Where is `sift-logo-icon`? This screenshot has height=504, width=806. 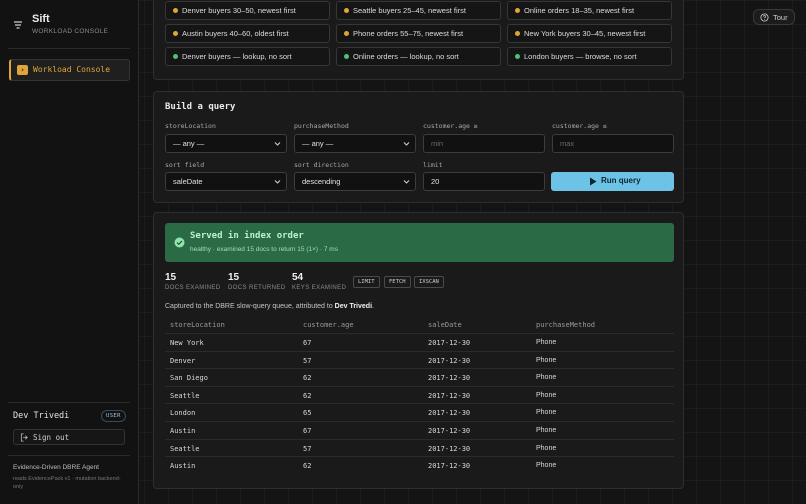 sift-logo-icon is located at coordinates (18, 25).